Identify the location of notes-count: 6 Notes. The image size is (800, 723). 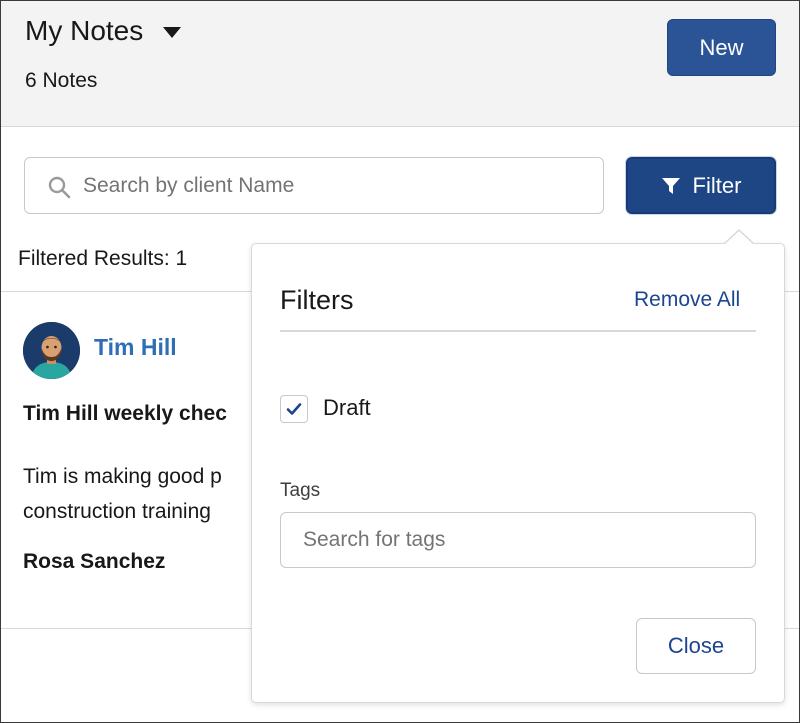
(61, 80).